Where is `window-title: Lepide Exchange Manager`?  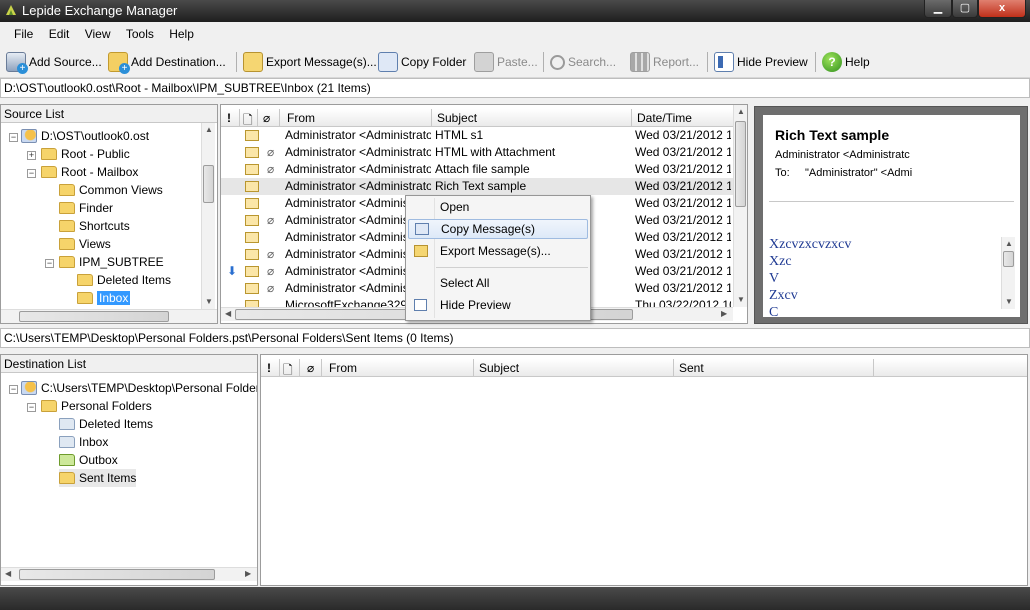 window-title: Lepide Exchange Manager is located at coordinates (100, 10).